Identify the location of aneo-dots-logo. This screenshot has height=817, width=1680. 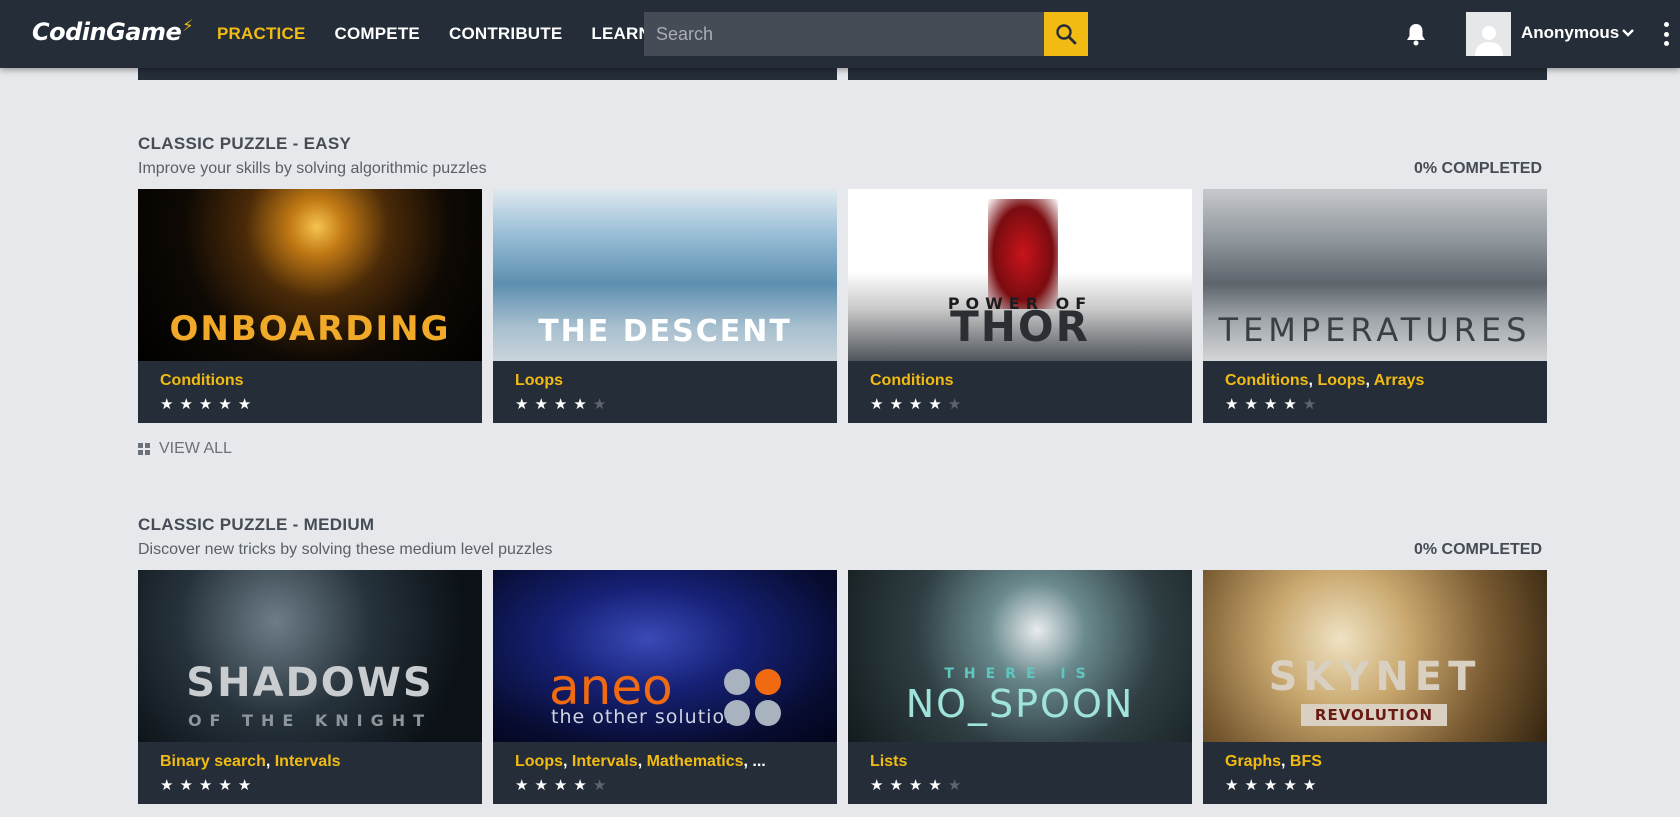
(753, 698).